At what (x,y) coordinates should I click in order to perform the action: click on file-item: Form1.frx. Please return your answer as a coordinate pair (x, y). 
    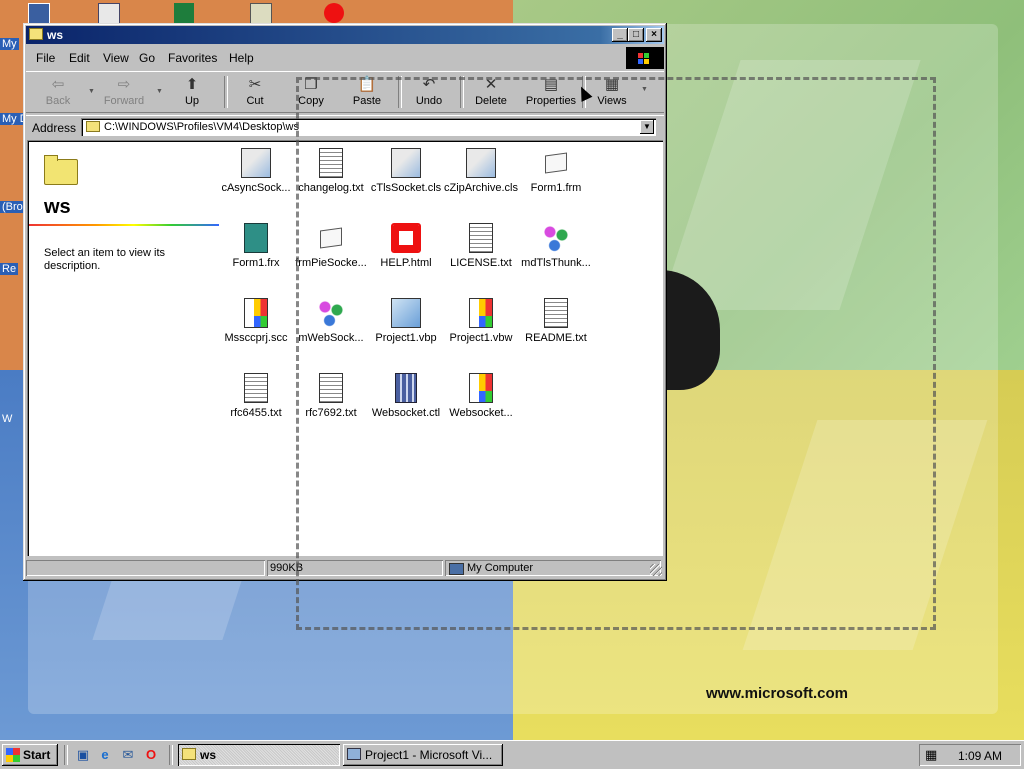
    Looking at the image, I should click on (256, 254).